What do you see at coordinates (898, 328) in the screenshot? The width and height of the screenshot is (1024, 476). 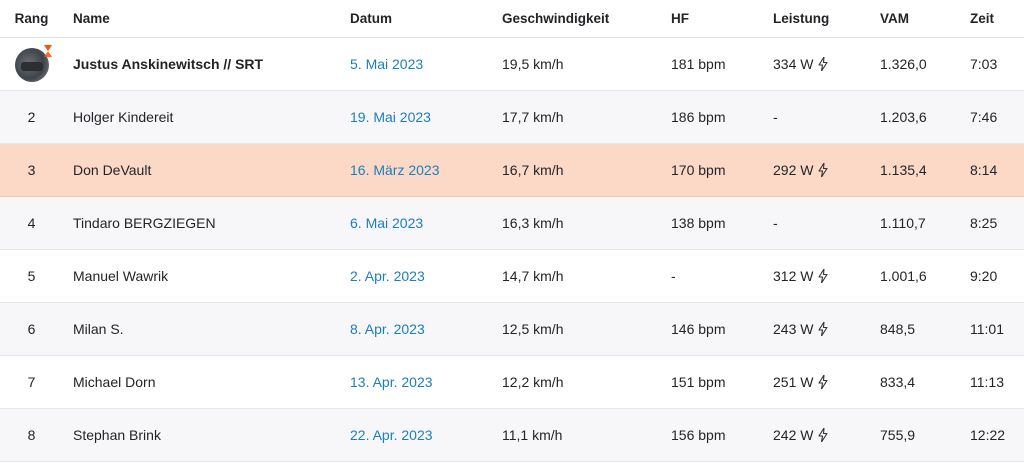 I see `cell-vam: 848,5` at bounding box center [898, 328].